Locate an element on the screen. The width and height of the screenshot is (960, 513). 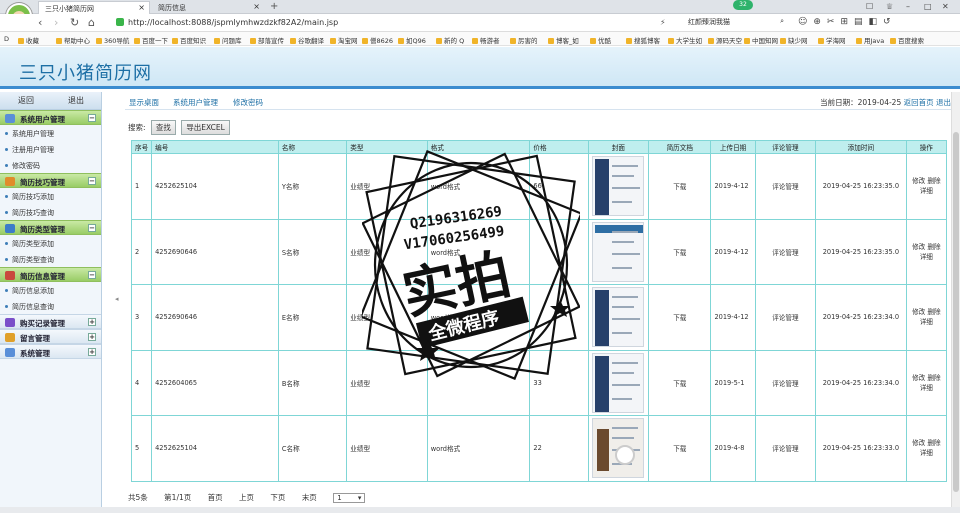
sidebar-item: 简历技巧查询 is located at coordinates (50, 212).